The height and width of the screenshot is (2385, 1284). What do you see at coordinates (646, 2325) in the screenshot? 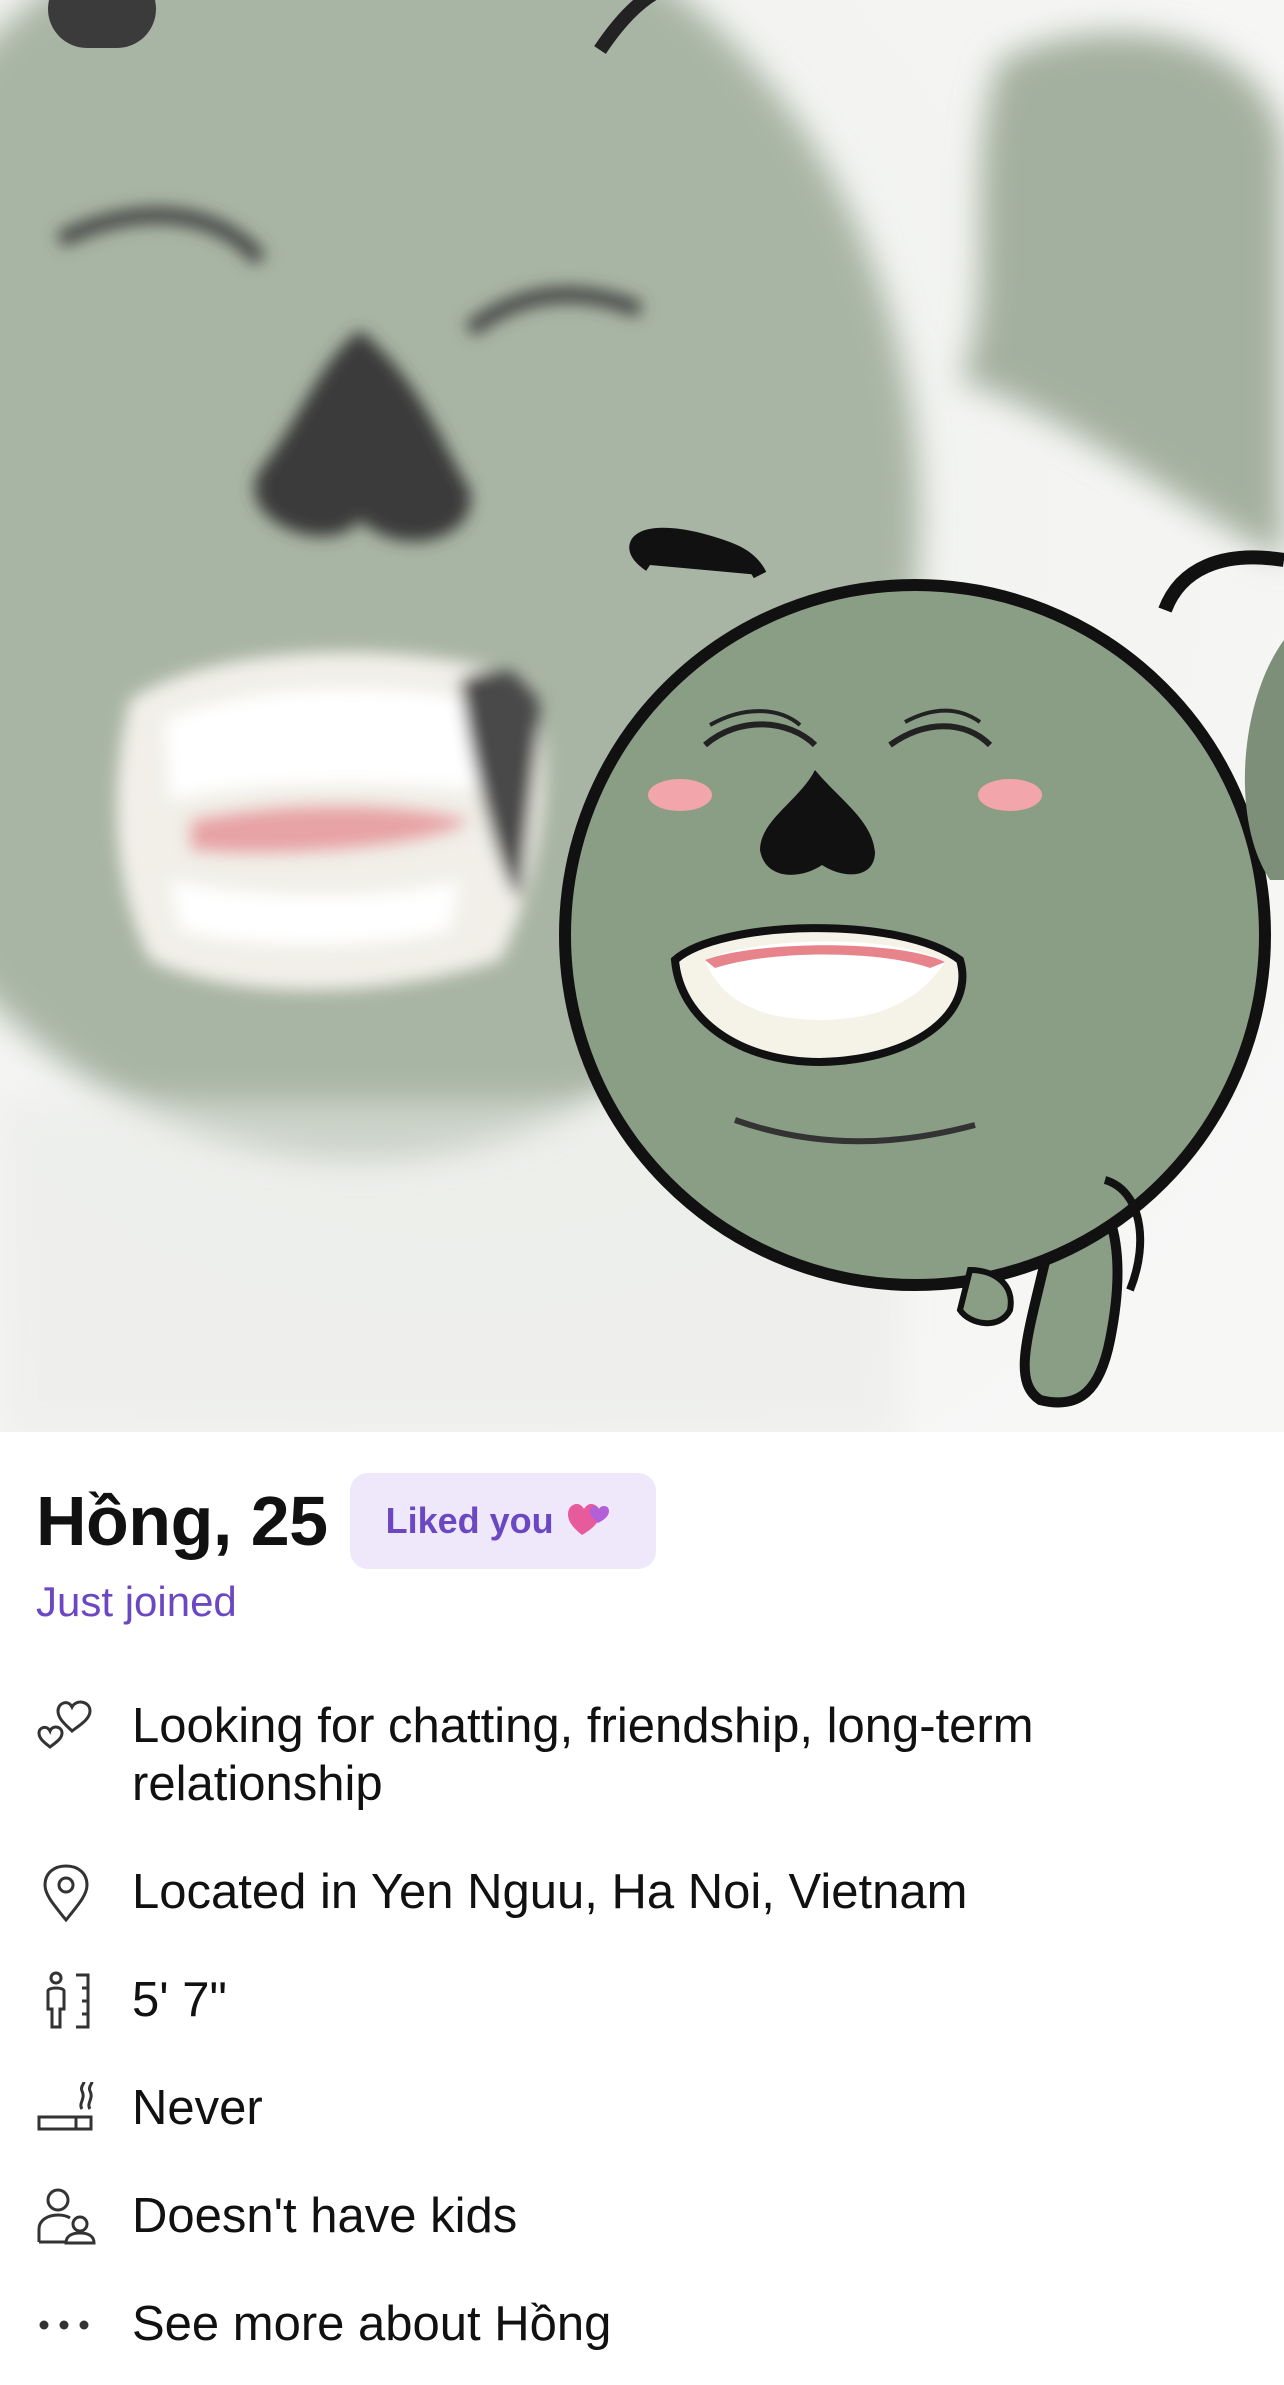
I see `see-more-link: See more about Hồng` at bounding box center [646, 2325].